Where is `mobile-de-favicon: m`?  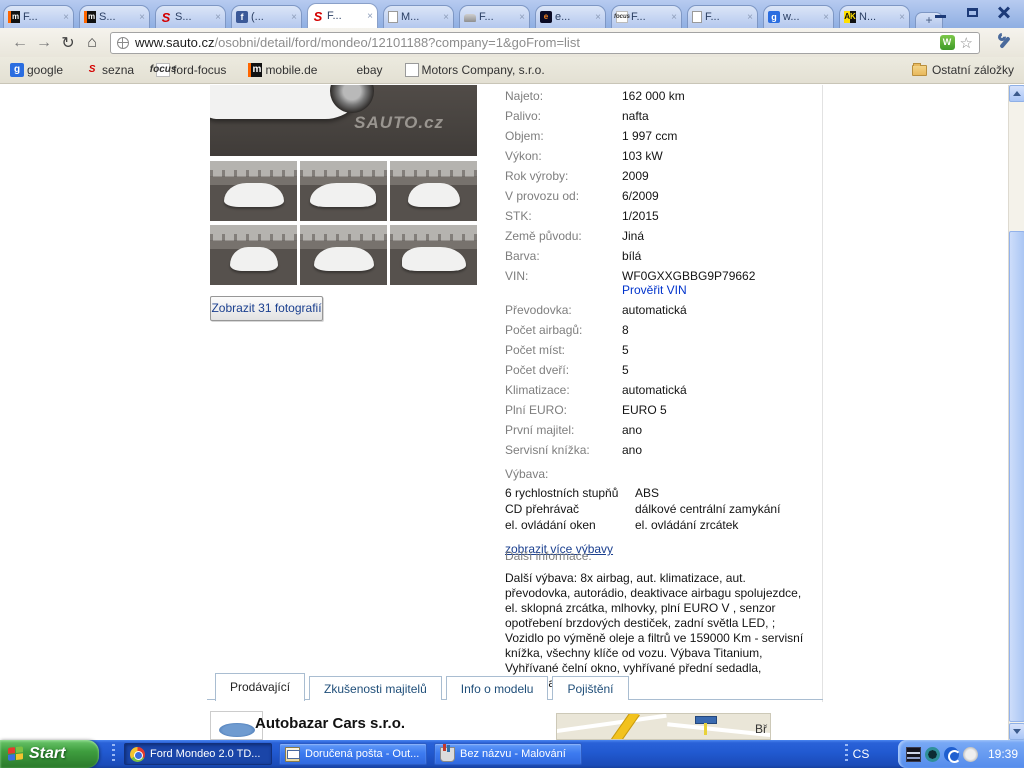 mobile-de-favicon: m is located at coordinates (255, 70).